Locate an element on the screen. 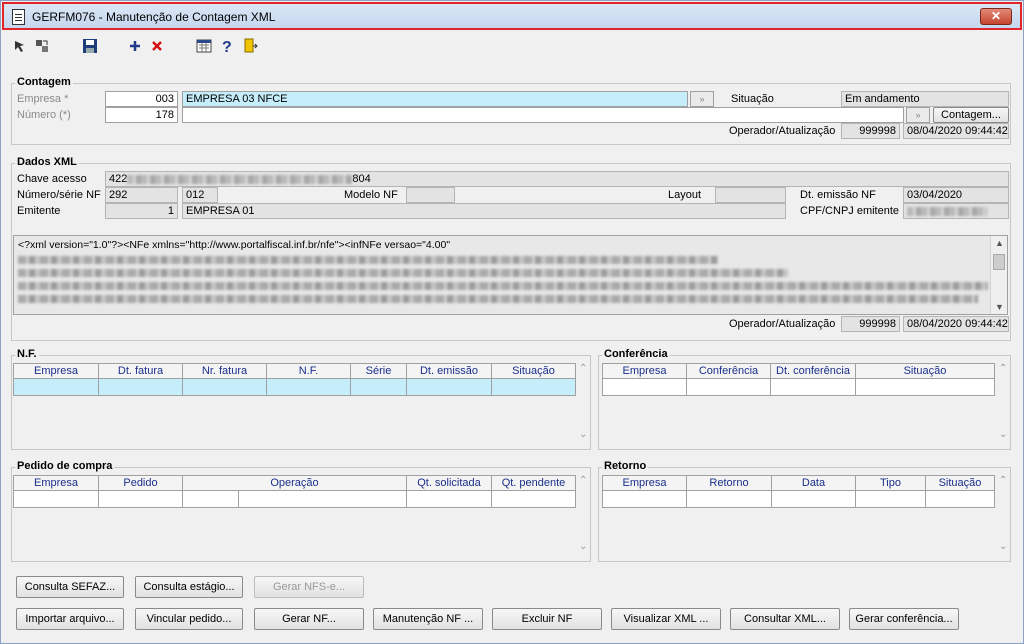 The height and width of the screenshot is (644, 1024). nf-serie-field: 012 is located at coordinates (200, 195).